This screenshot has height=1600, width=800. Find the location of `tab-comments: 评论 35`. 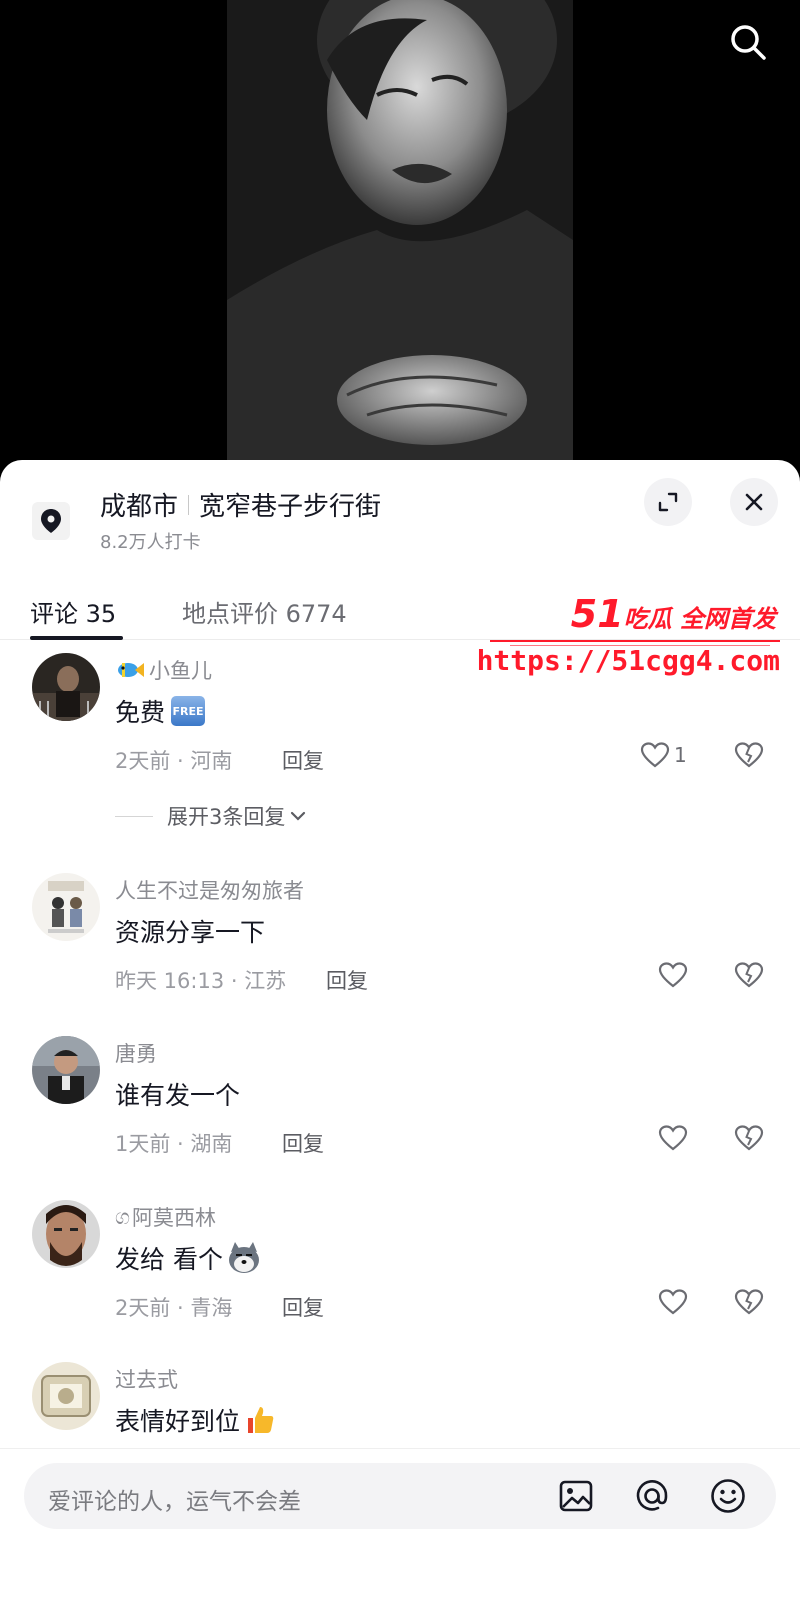

tab-comments: 评论 35 is located at coordinates (73, 611).